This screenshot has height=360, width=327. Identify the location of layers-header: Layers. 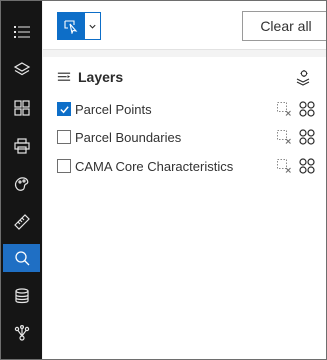
(90, 77).